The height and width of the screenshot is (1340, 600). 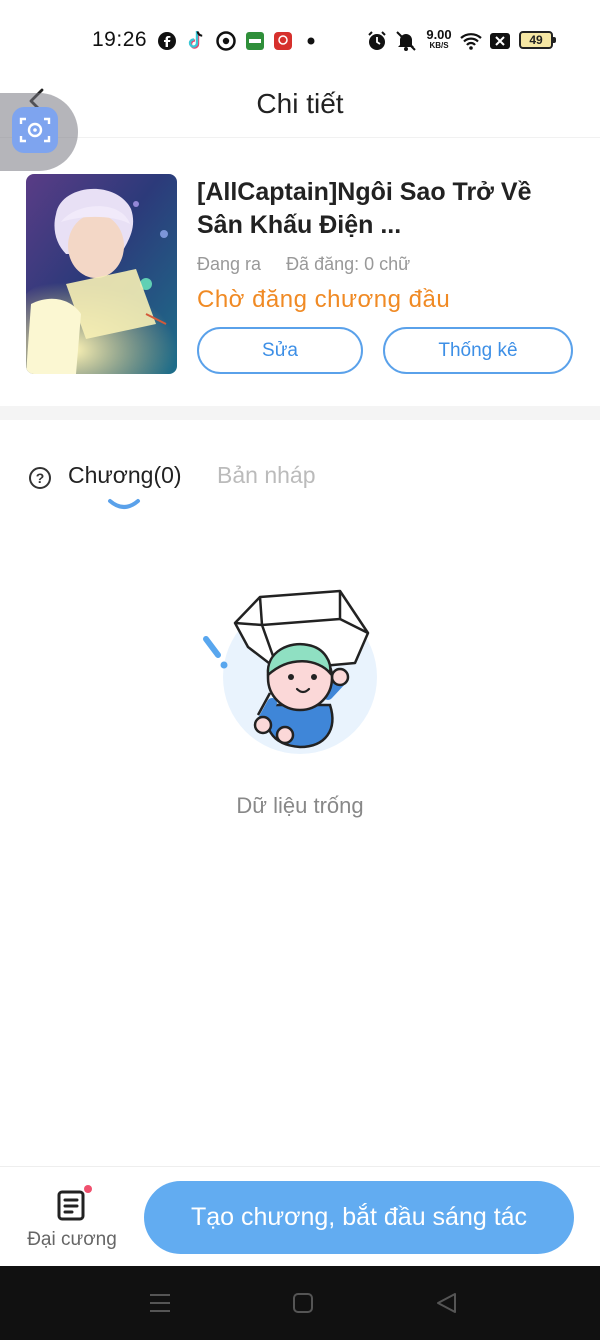 I want to click on outline-label: Đại cương, so click(x=72, y=1239).